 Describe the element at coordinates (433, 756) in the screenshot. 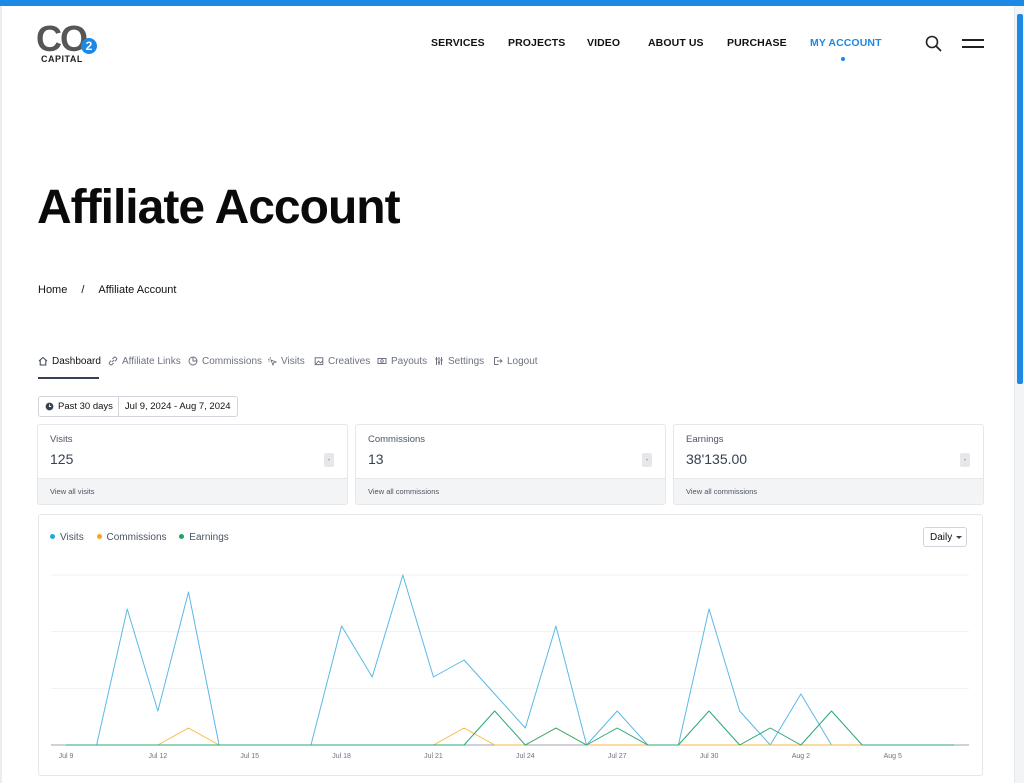

I see `x-tick-label: Jul 21` at that location.